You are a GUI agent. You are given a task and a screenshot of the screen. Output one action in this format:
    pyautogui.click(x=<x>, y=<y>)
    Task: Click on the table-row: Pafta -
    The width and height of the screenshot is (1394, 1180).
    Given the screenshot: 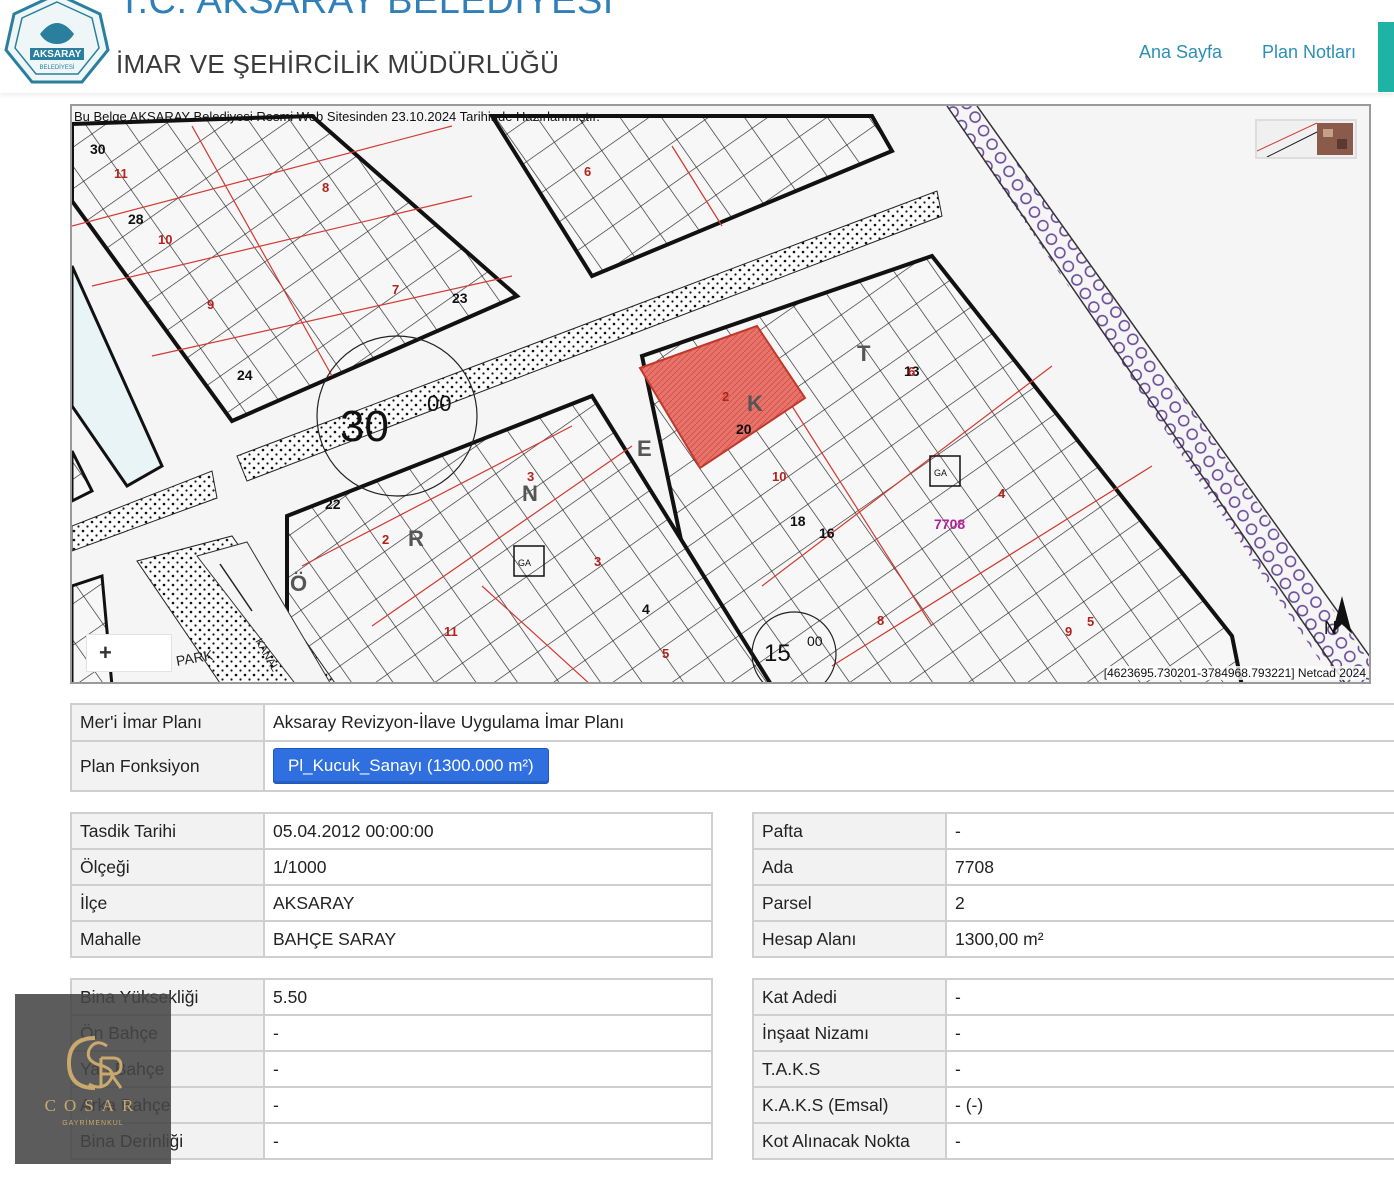 What is the action you would take?
    pyautogui.click(x=1073, y=831)
    